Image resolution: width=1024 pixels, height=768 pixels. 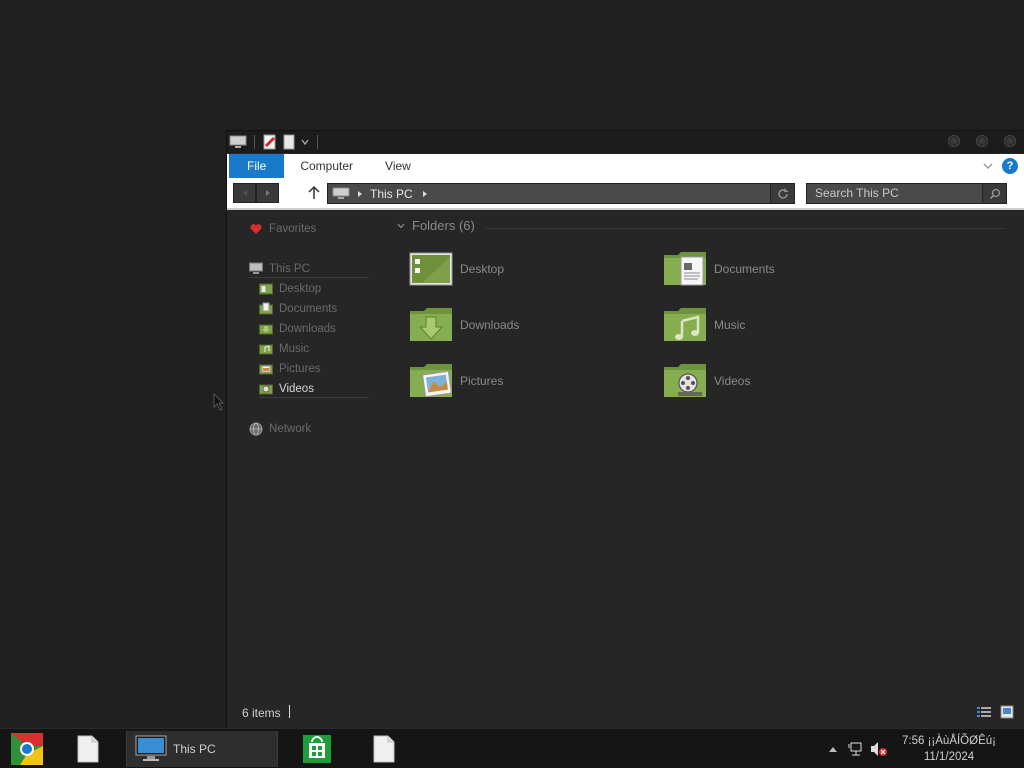 What do you see at coordinates (398, 166) in the screenshot?
I see `tab-view: View` at bounding box center [398, 166].